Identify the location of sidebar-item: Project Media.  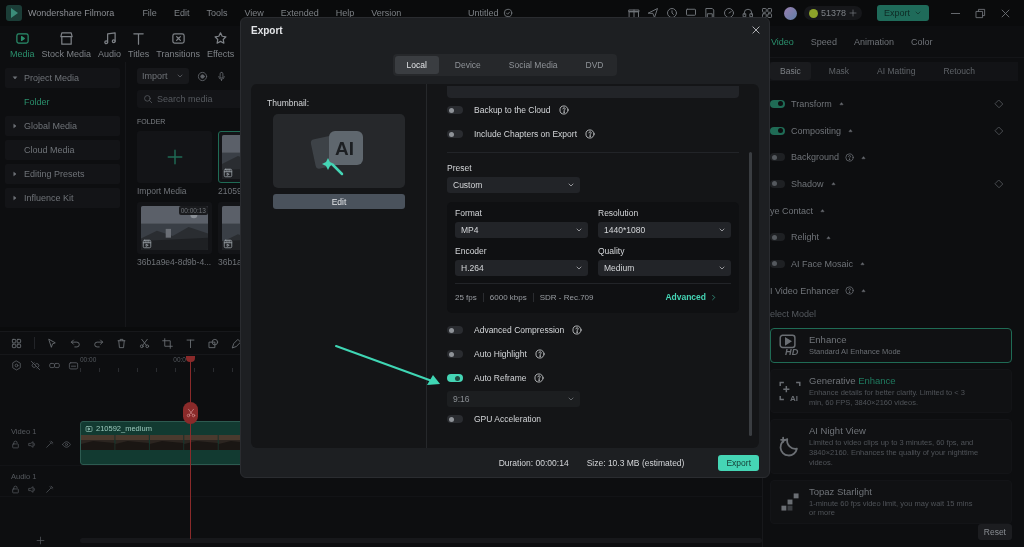
(62, 78).